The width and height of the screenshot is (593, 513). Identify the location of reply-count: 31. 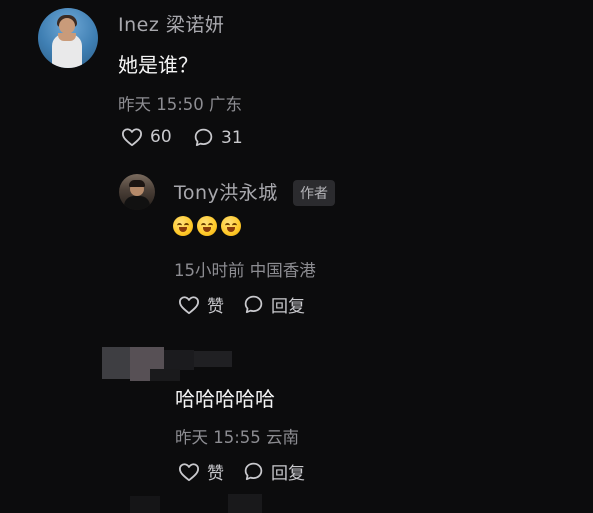
(232, 137).